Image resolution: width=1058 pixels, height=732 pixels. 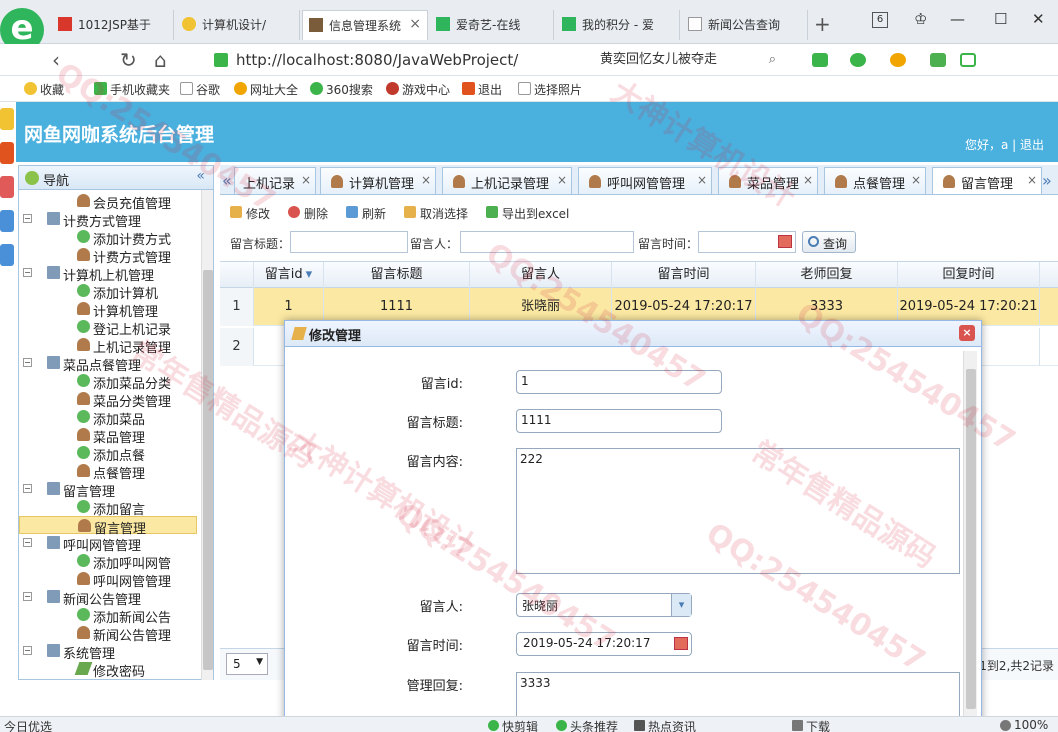 What do you see at coordinates (128, 60) in the screenshot?
I see `reload-icon: ↻` at bounding box center [128, 60].